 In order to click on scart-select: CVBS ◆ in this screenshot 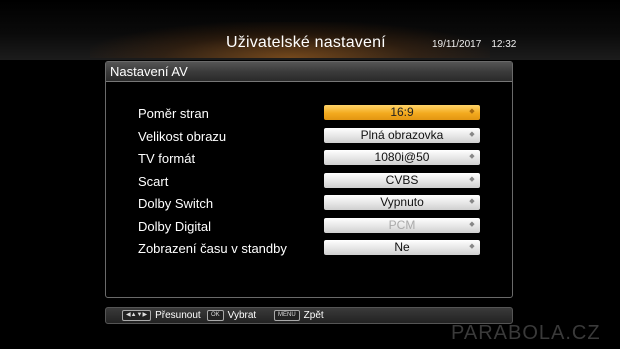, I will do `click(402, 180)`.